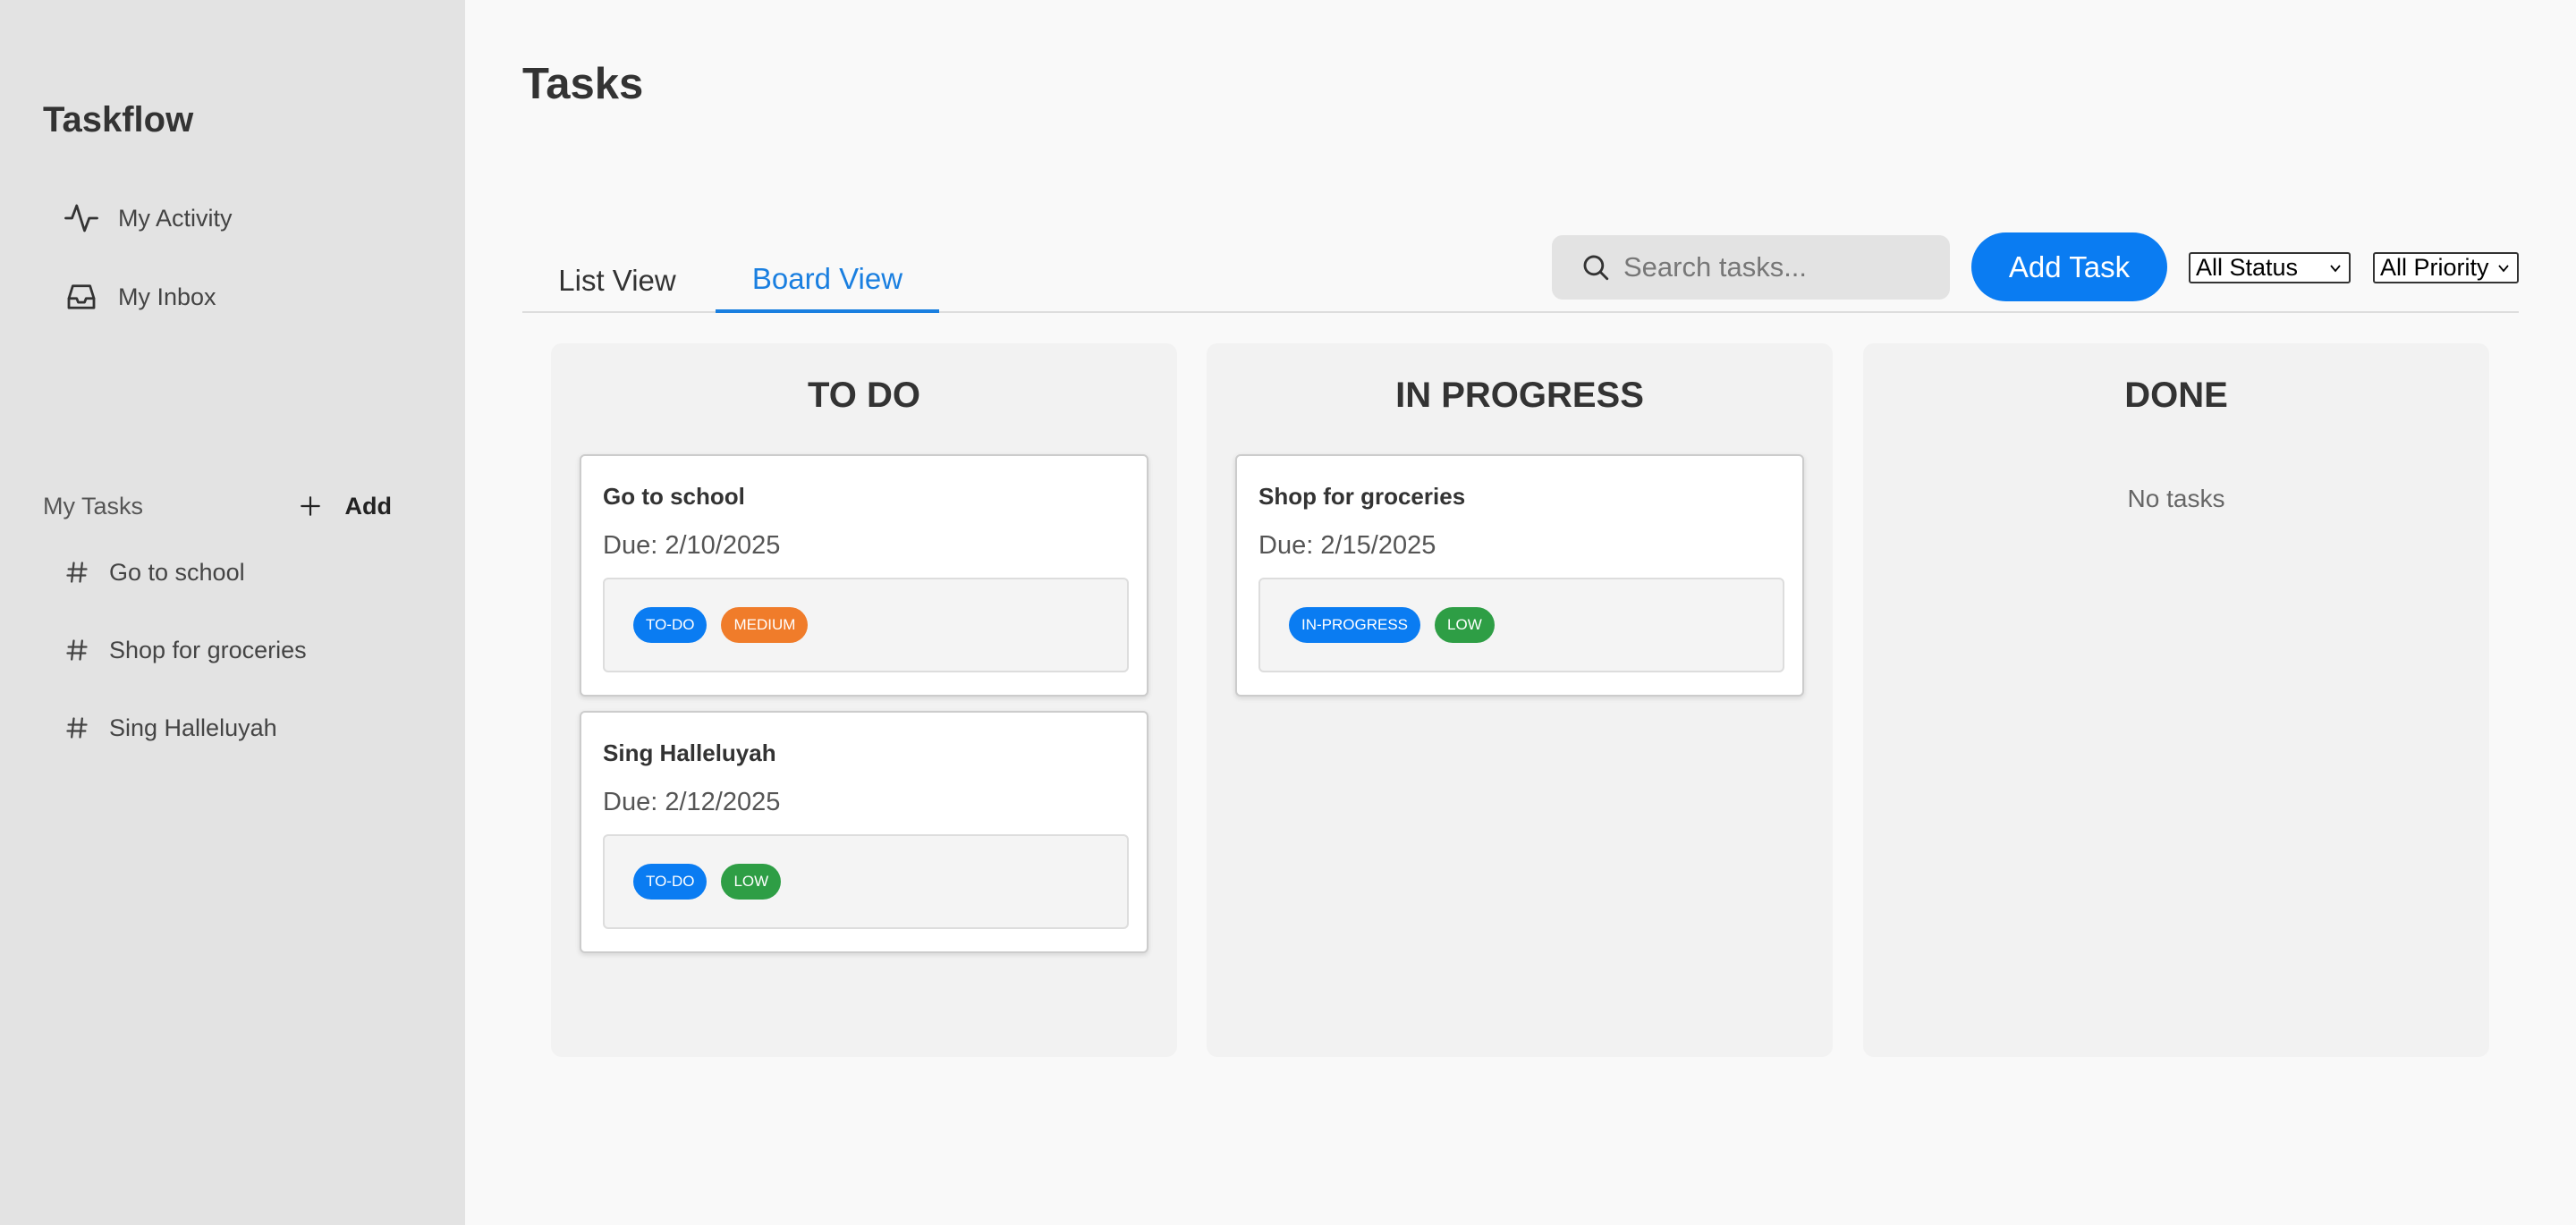 This screenshot has height=1225, width=2576. I want to click on tab-list-view: List View, so click(617, 281).